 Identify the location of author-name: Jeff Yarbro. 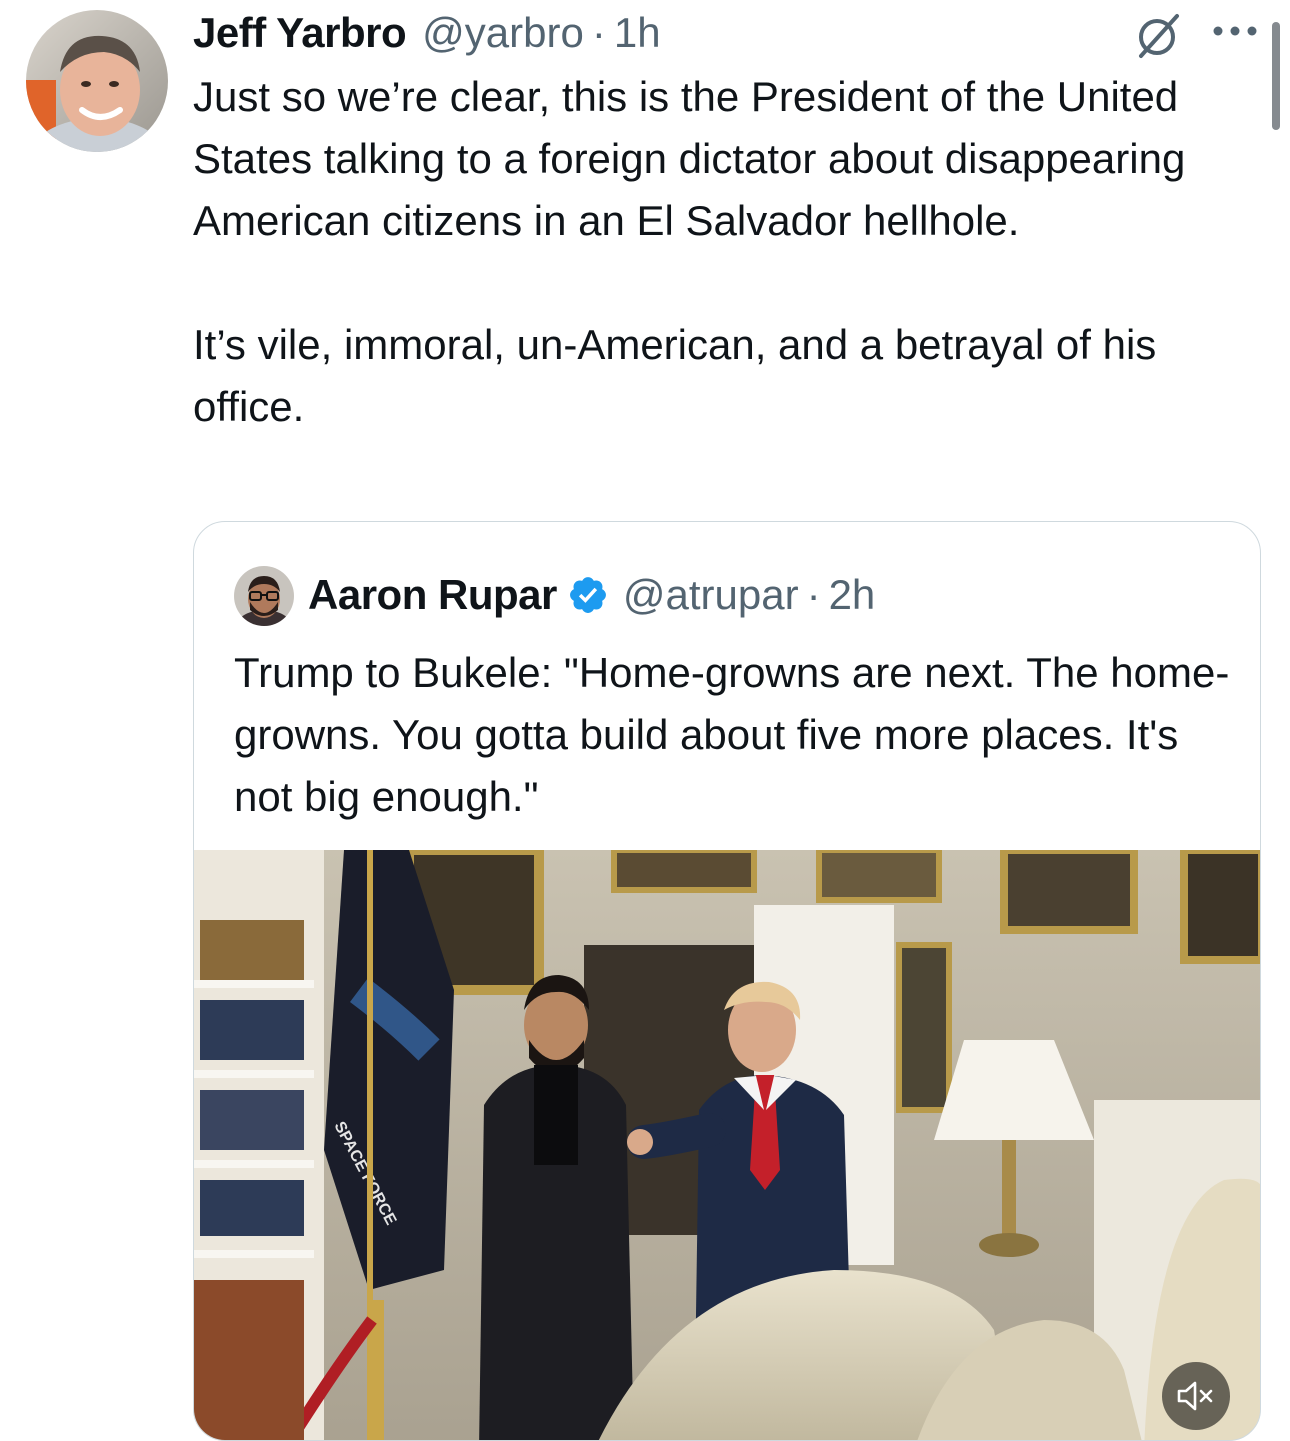
(300, 33).